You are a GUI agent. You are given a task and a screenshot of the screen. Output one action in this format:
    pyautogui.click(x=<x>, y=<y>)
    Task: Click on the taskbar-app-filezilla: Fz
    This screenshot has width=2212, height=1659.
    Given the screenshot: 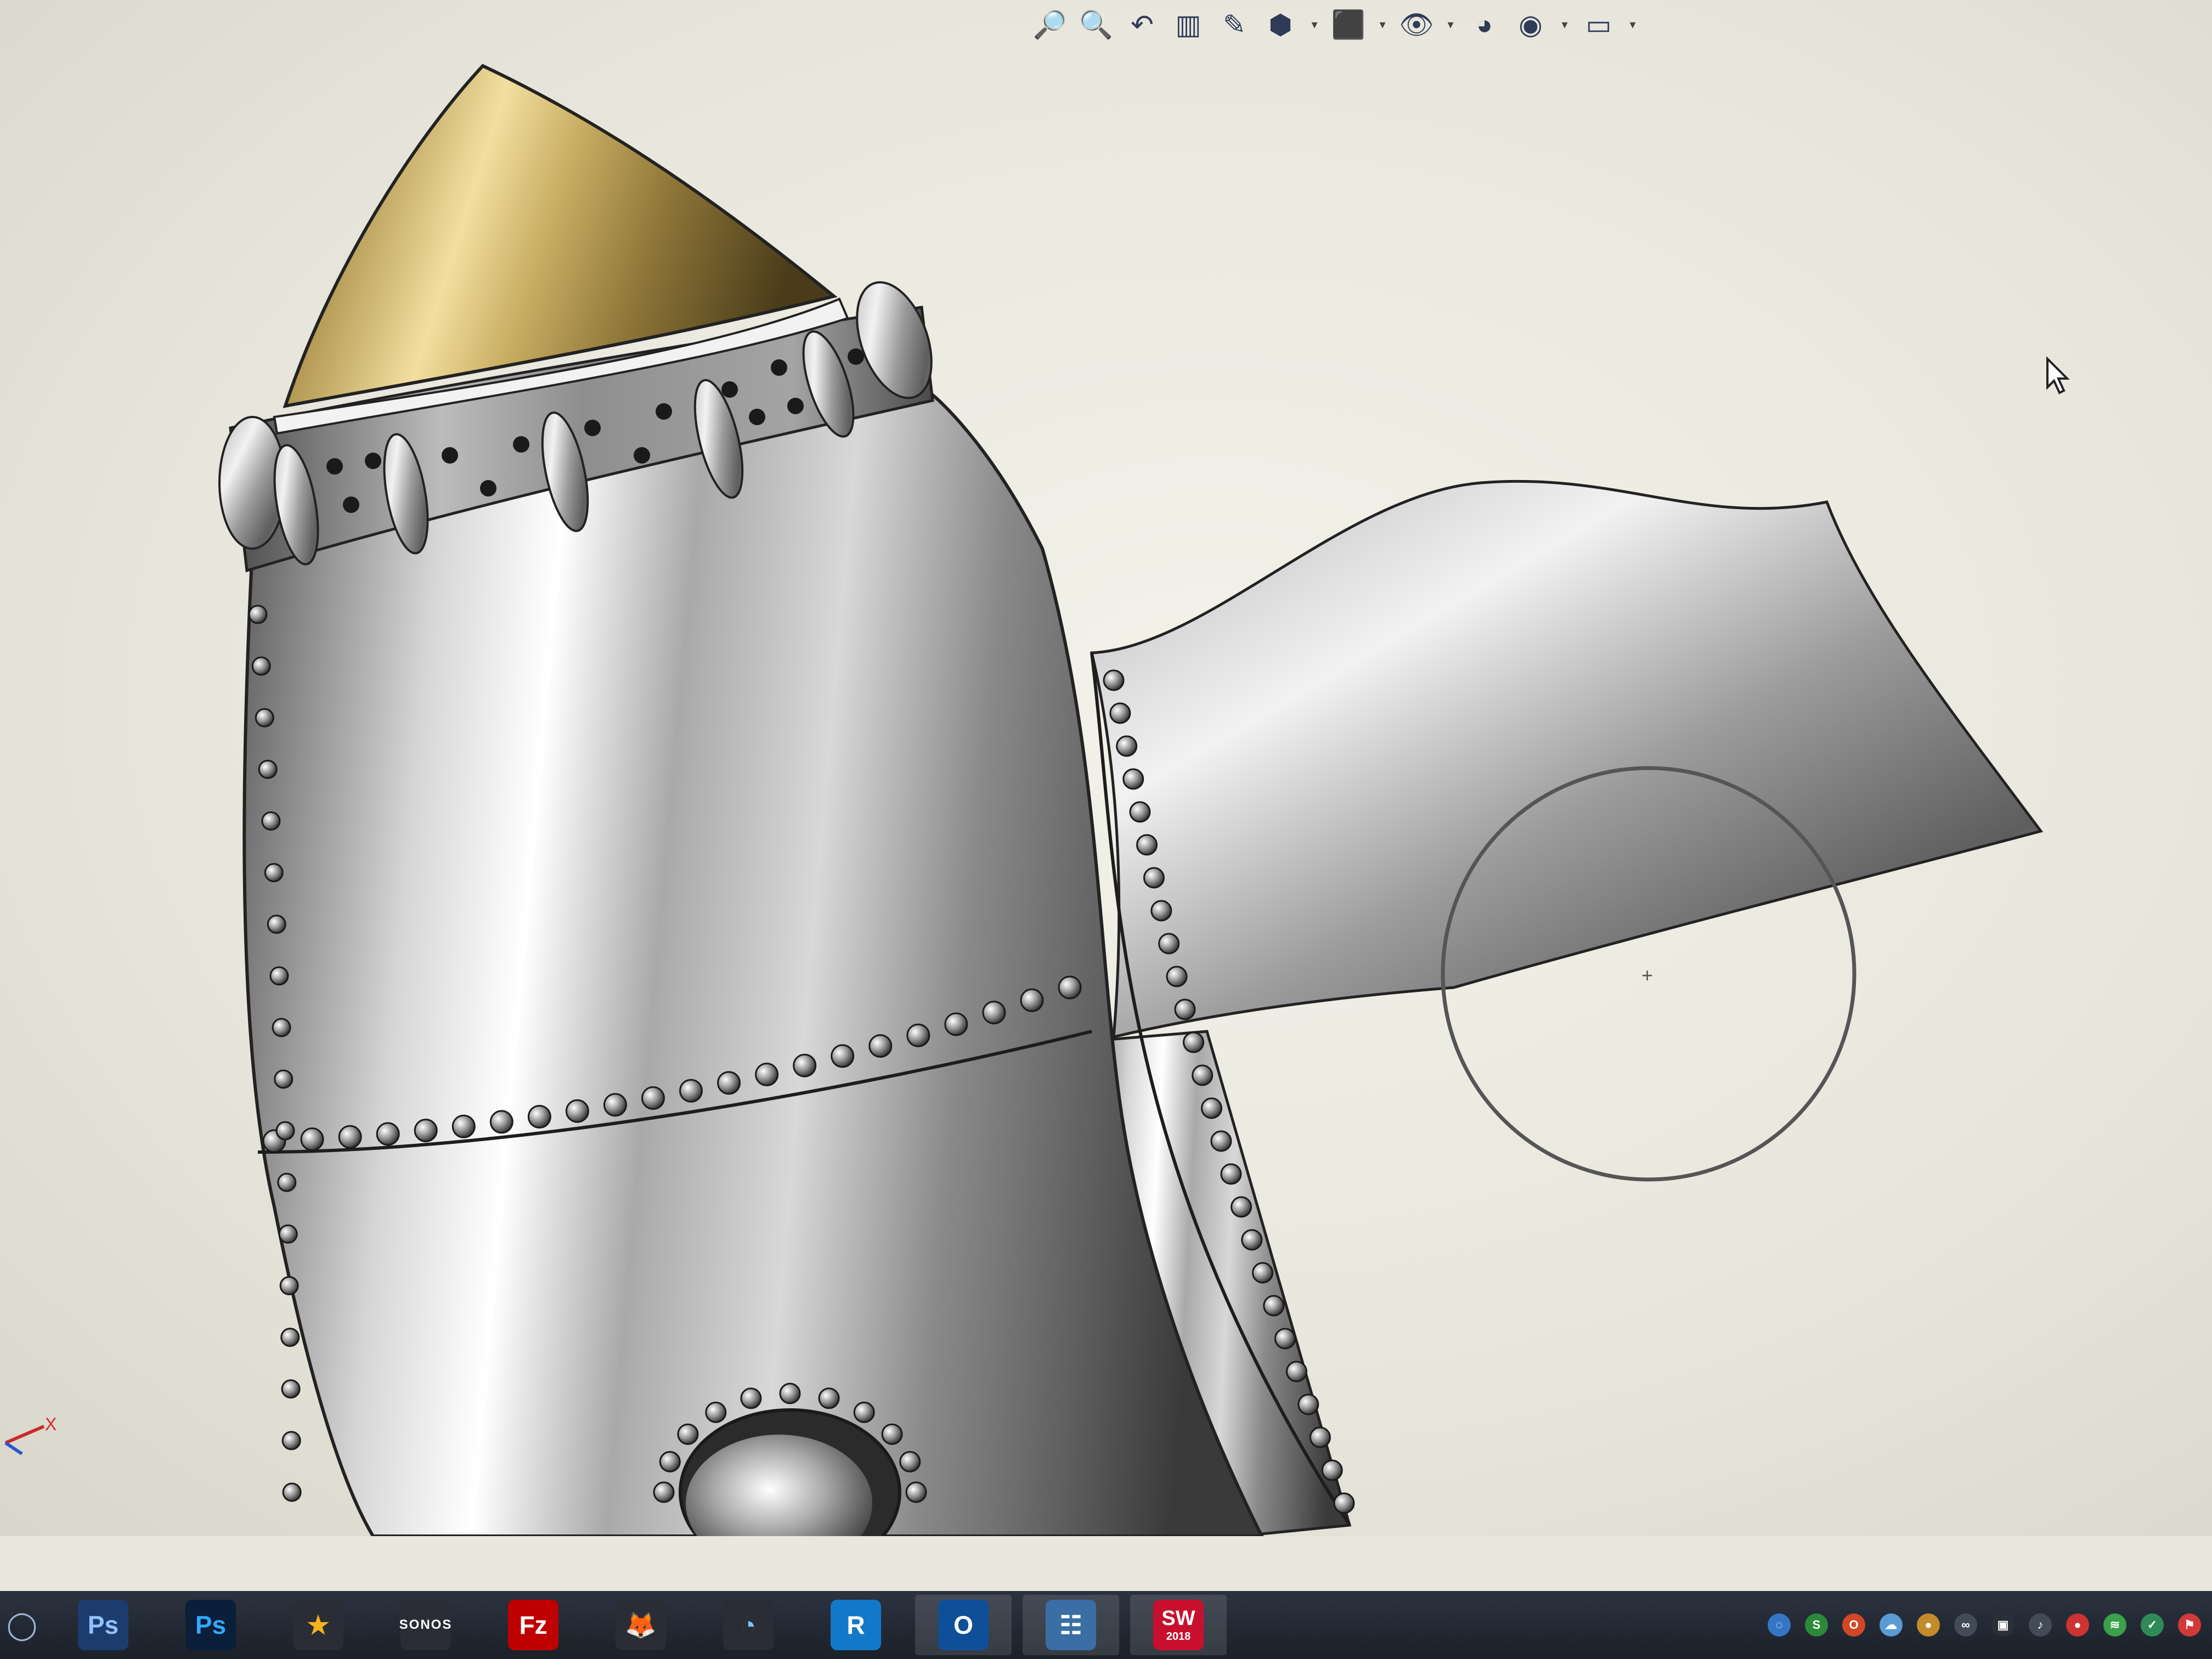 What is the action you would take?
    pyautogui.click(x=533, y=1625)
    